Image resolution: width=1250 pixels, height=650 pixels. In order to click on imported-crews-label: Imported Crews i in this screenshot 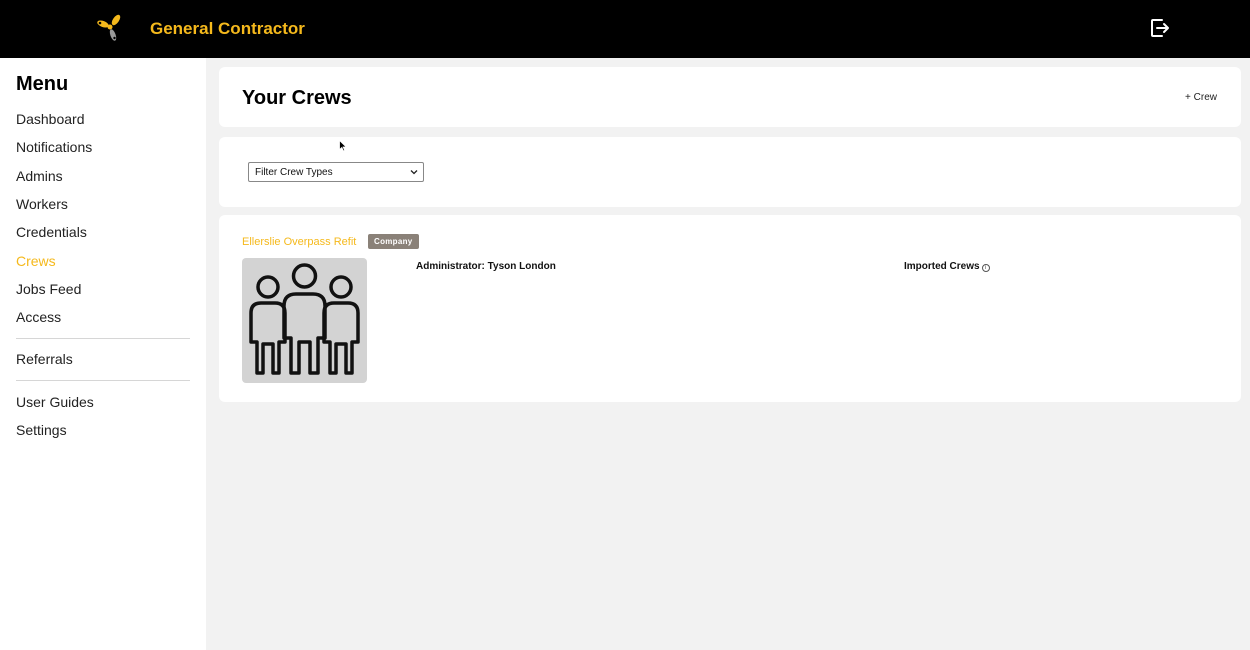, I will do `click(947, 266)`.